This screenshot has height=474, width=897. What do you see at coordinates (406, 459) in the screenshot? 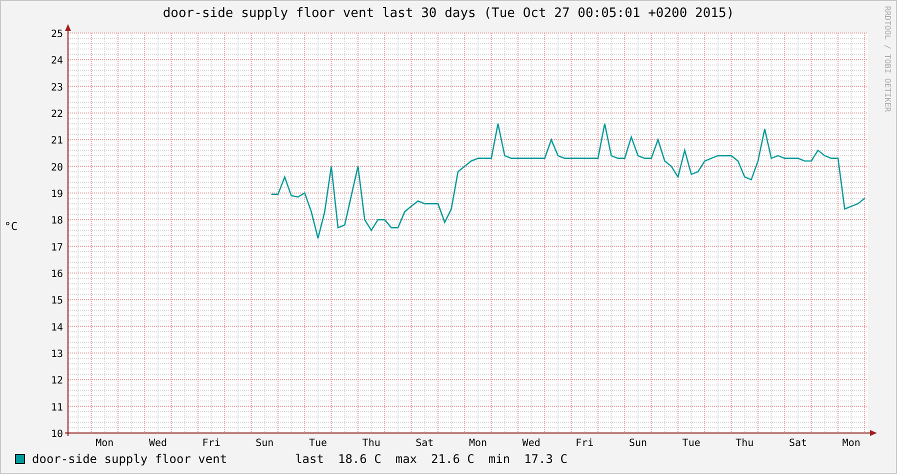
I see `stat-label: max` at bounding box center [406, 459].